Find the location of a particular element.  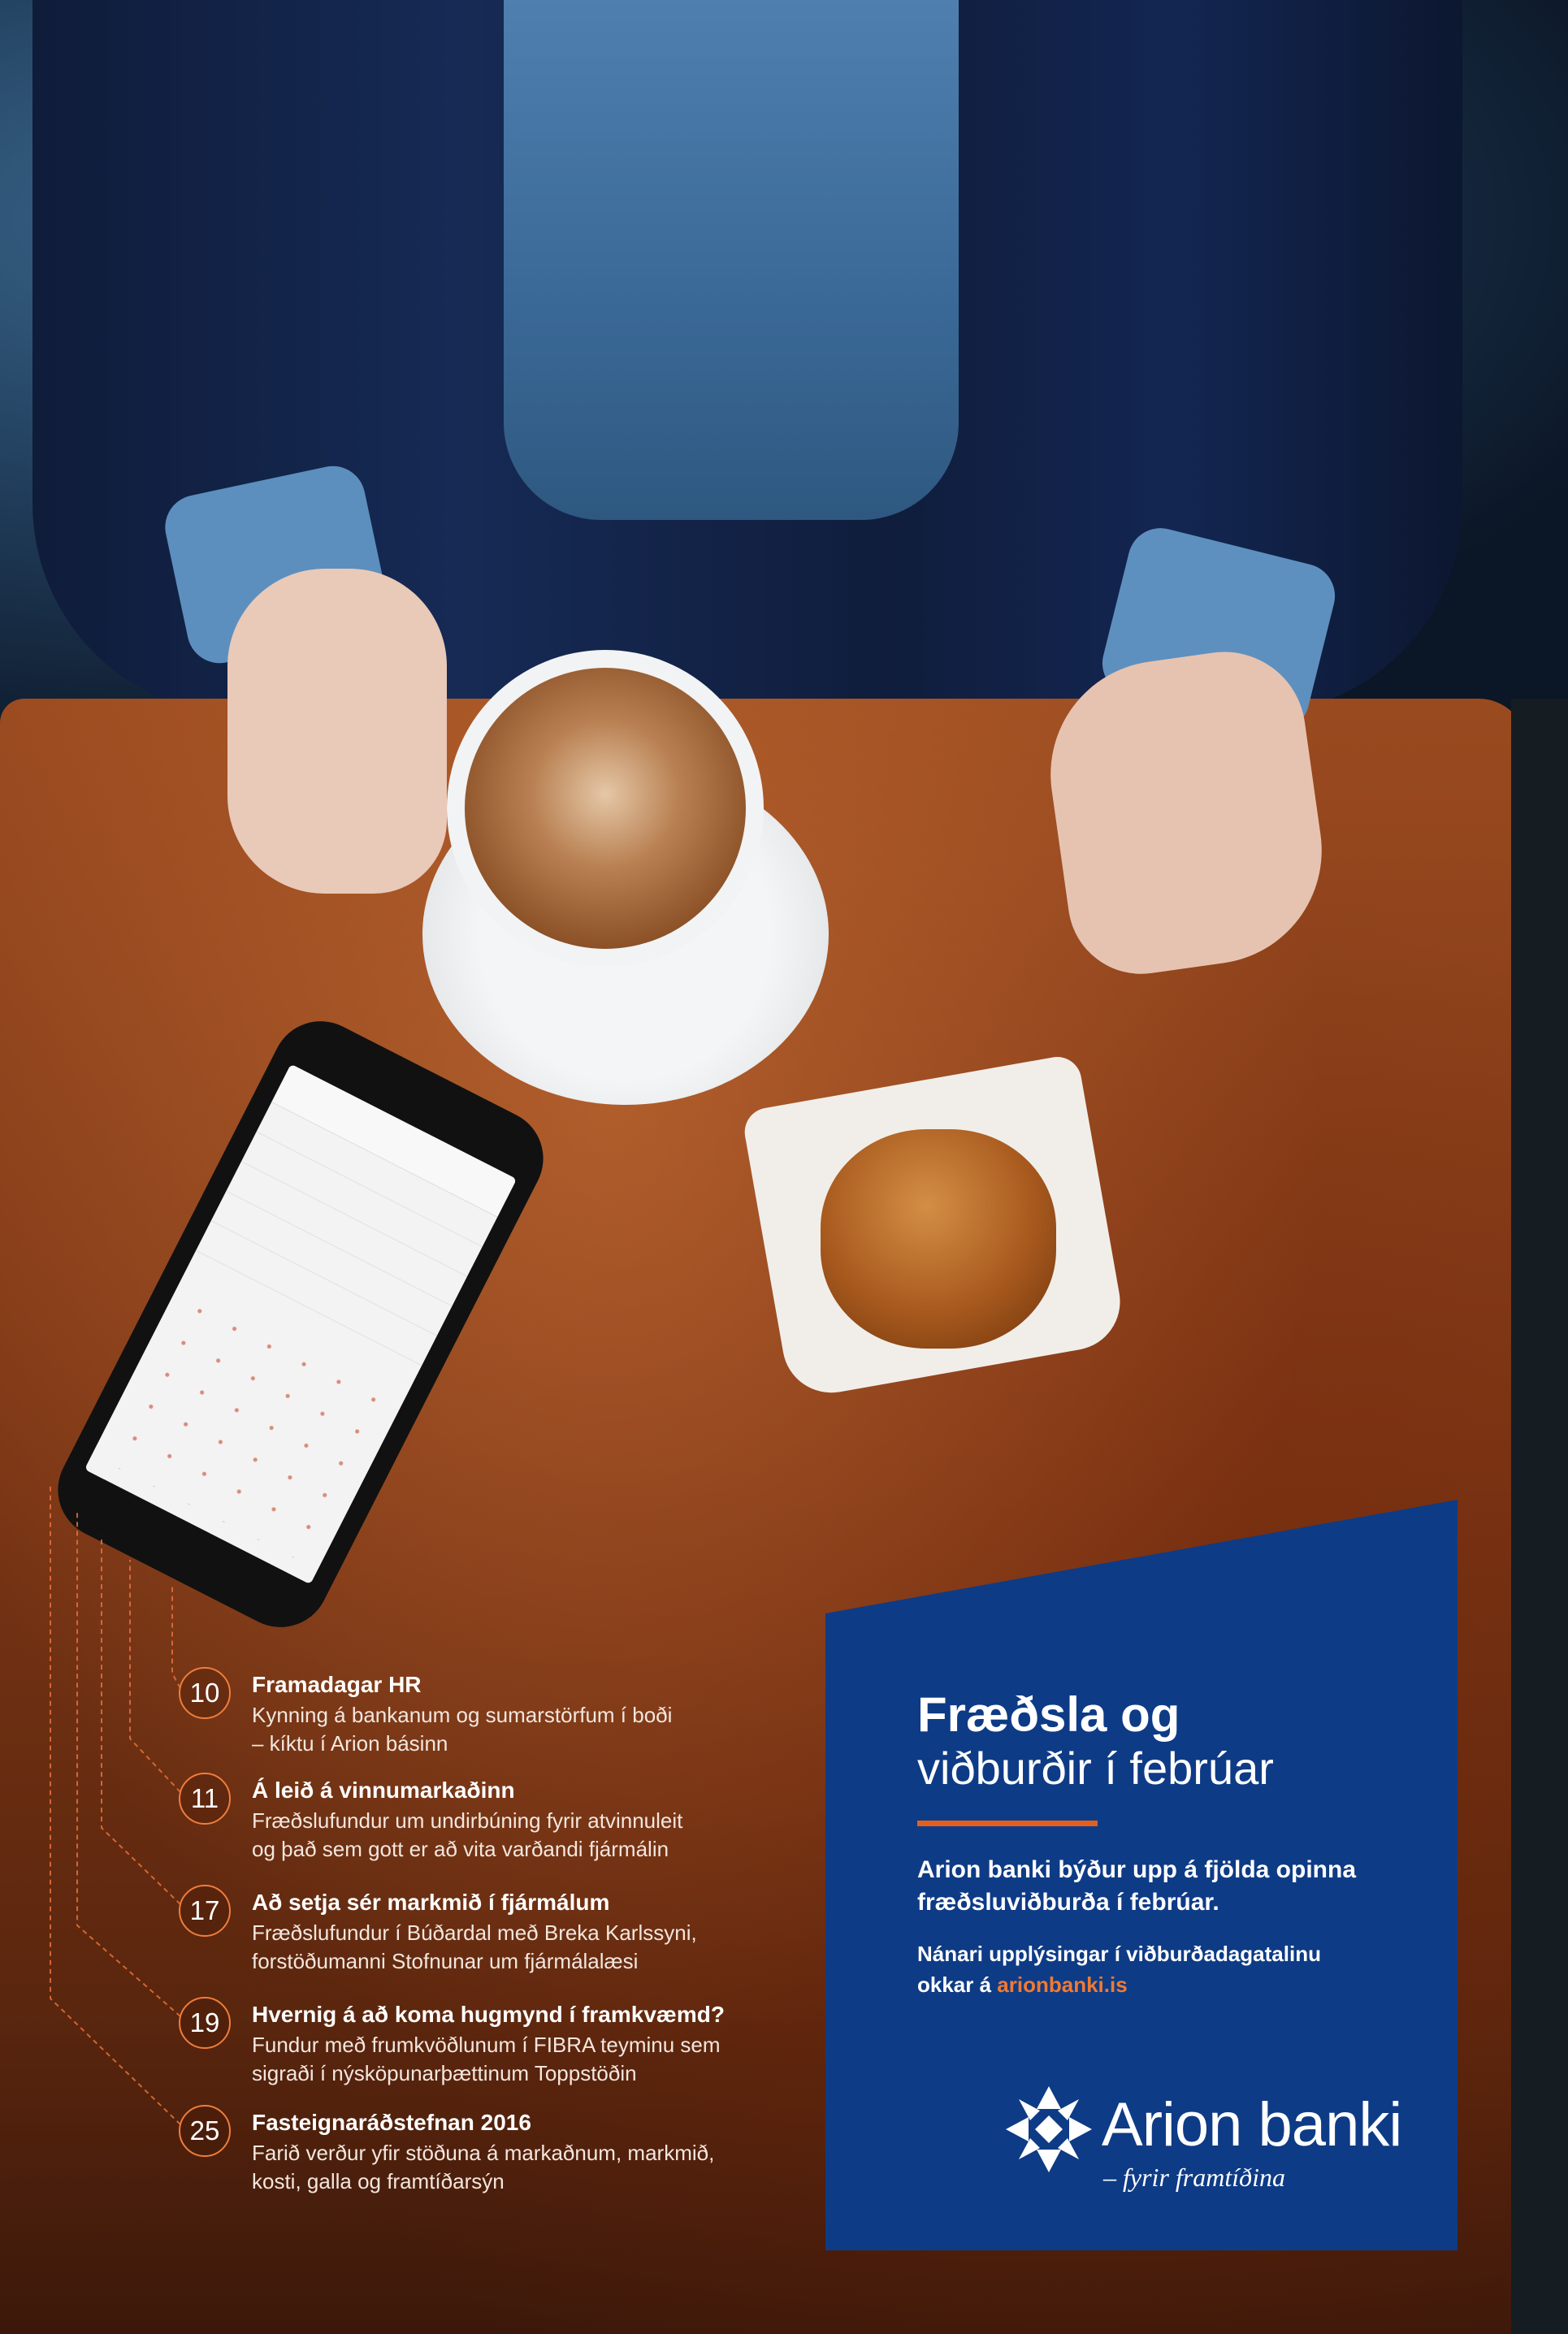

event-title: Að setja sér markmið í fjármálum is located at coordinates (431, 1902).